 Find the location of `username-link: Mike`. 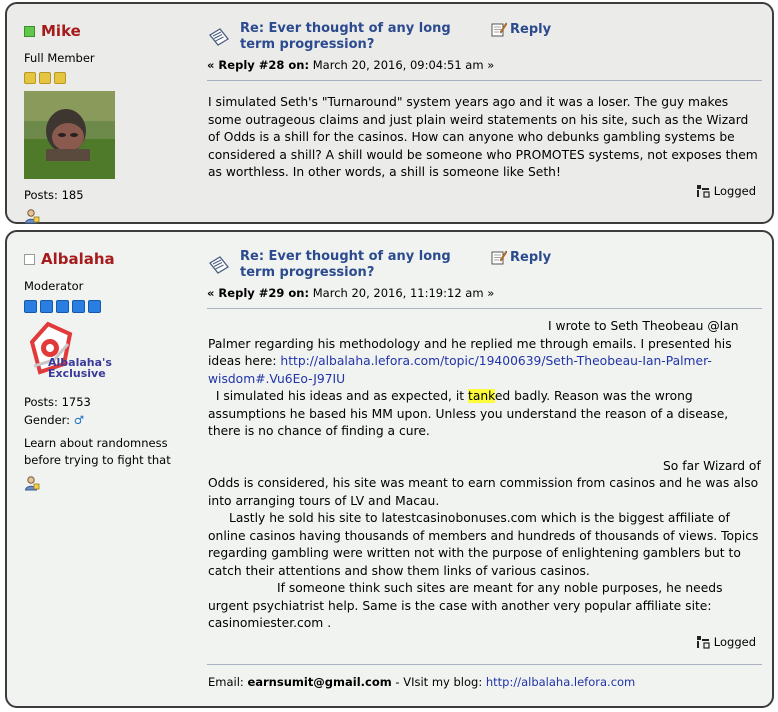

username-link: Mike is located at coordinates (61, 31).